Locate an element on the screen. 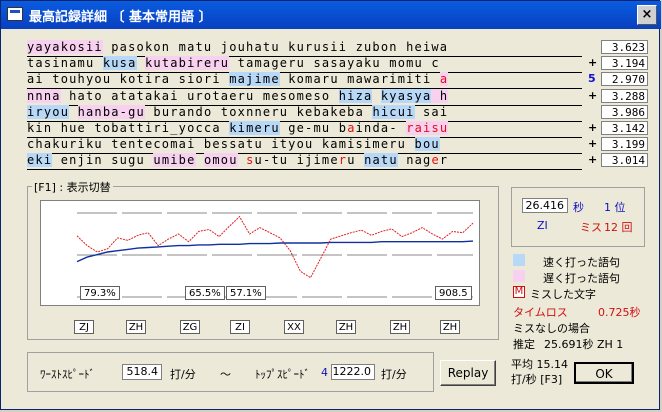  typed-segment: inda- is located at coordinates (381, 128).